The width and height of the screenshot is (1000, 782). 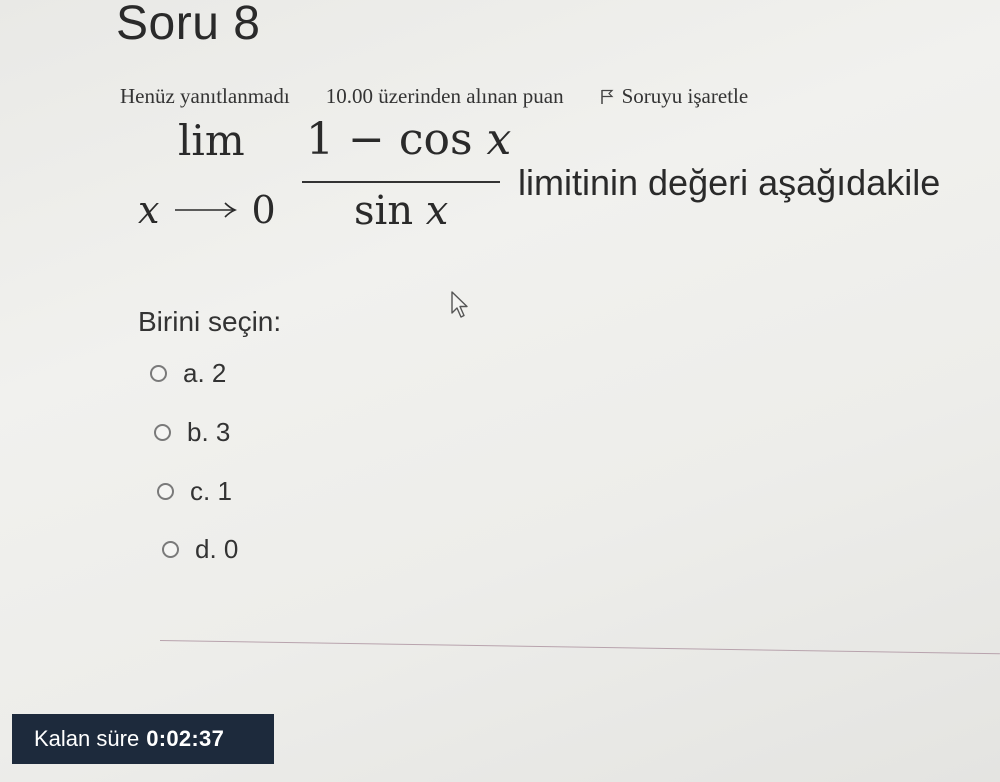 What do you see at coordinates (217, 549) in the screenshot?
I see `answer-label-d: d. 0` at bounding box center [217, 549].